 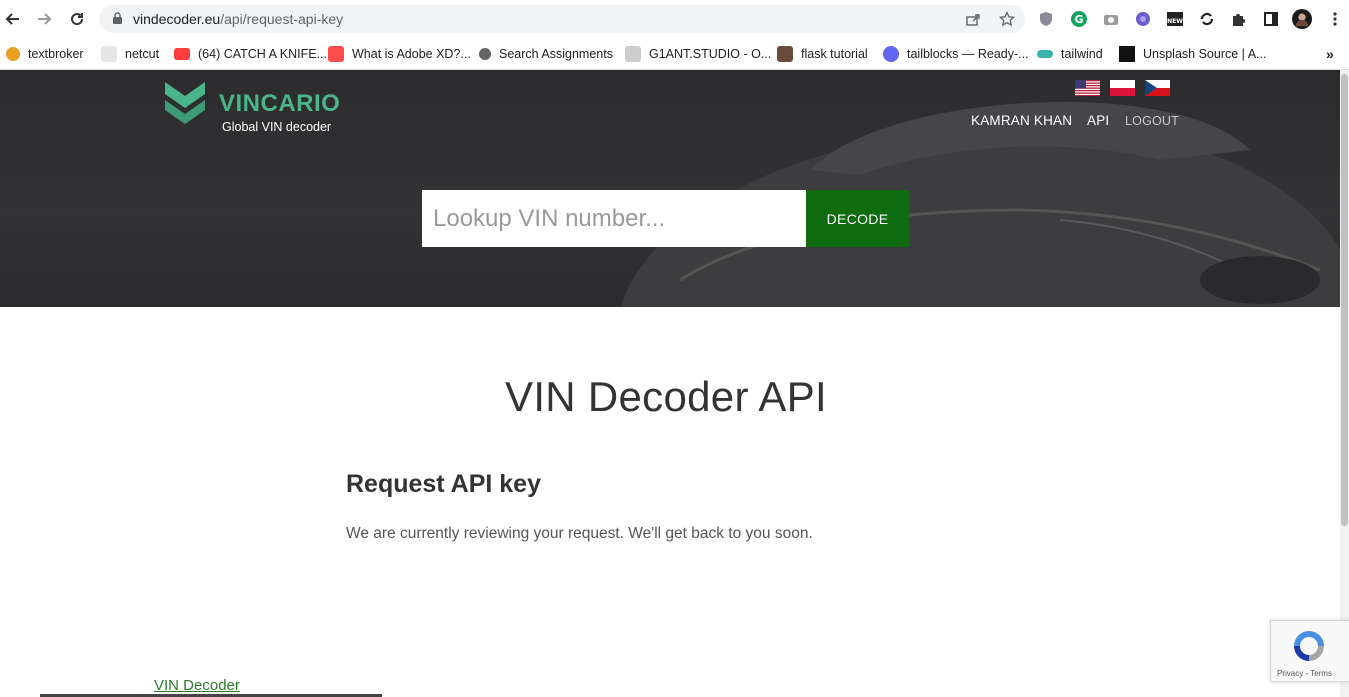 I want to click on page-title: VIN Decoder API, so click(x=666, y=396).